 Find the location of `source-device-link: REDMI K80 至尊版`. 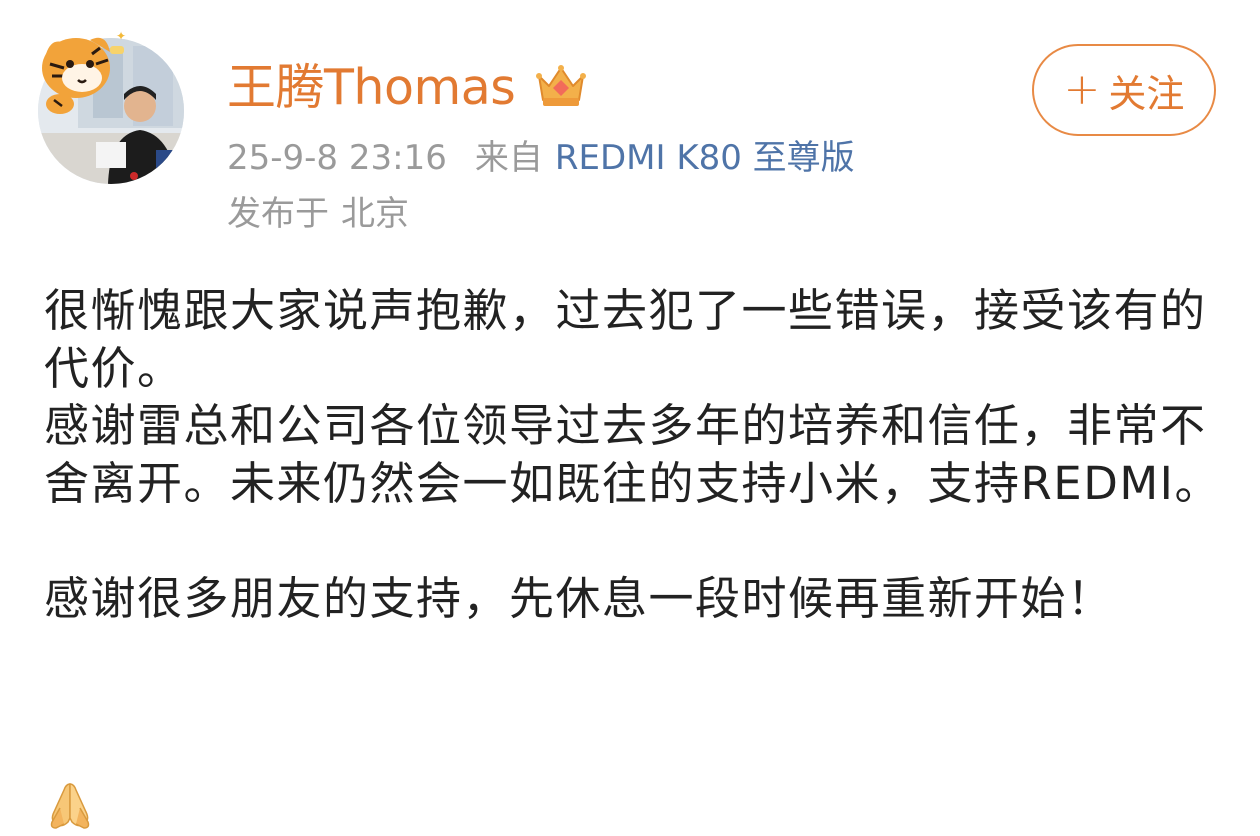

source-device-link: REDMI K80 至尊版 is located at coordinates (705, 158).